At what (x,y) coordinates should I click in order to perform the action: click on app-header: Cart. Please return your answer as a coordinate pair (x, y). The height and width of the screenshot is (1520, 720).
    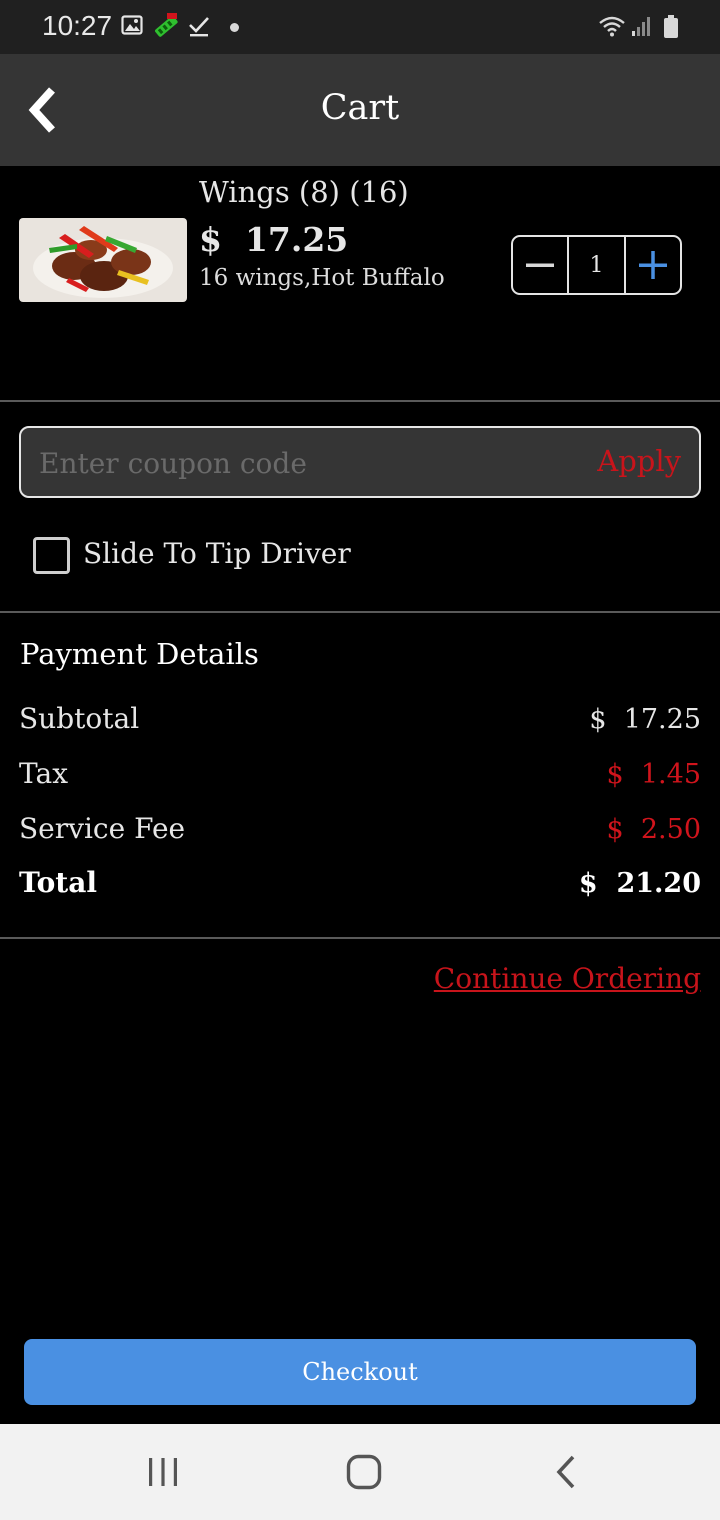
    Looking at the image, I should click on (360, 110).